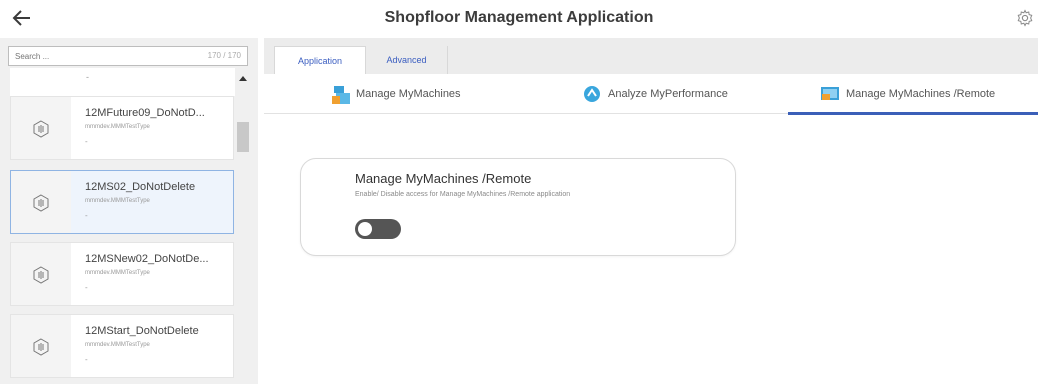  I want to click on remote-access-toggle, so click(378, 229).